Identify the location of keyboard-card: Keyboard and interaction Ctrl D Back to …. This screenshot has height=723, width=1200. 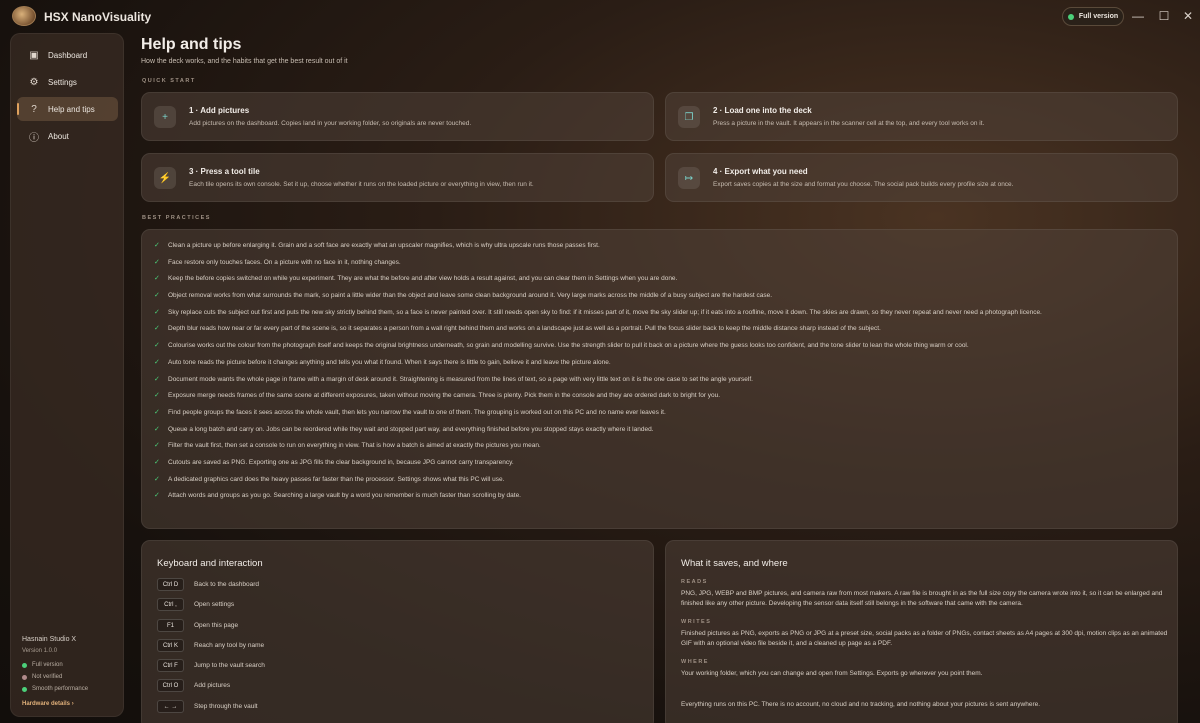
(397, 631).